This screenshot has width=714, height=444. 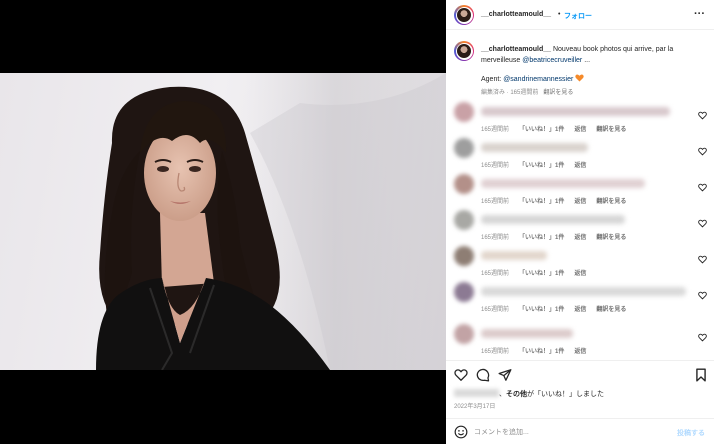 I want to click on likes-others-link: その他, so click(x=516, y=394).